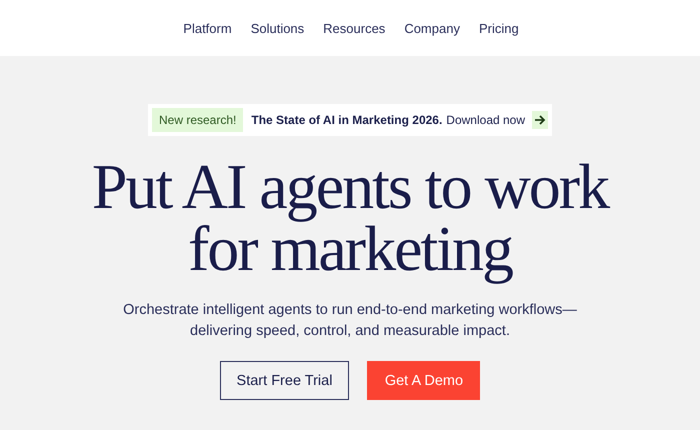 The image size is (700, 430). What do you see at coordinates (277, 28) in the screenshot?
I see `nav-link: Solutions` at bounding box center [277, 28].